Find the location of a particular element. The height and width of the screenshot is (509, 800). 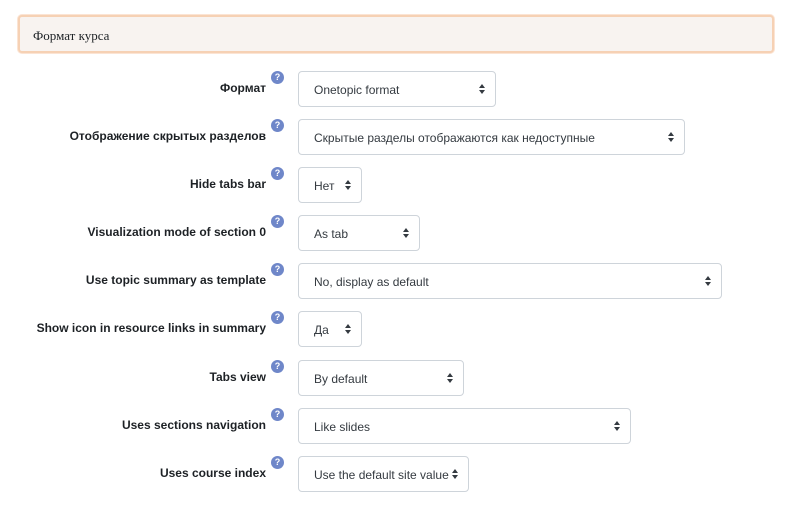

field-row-hide-tabs-bar: Hide tabs bar ? Нет is located at coordinates (400, 185).